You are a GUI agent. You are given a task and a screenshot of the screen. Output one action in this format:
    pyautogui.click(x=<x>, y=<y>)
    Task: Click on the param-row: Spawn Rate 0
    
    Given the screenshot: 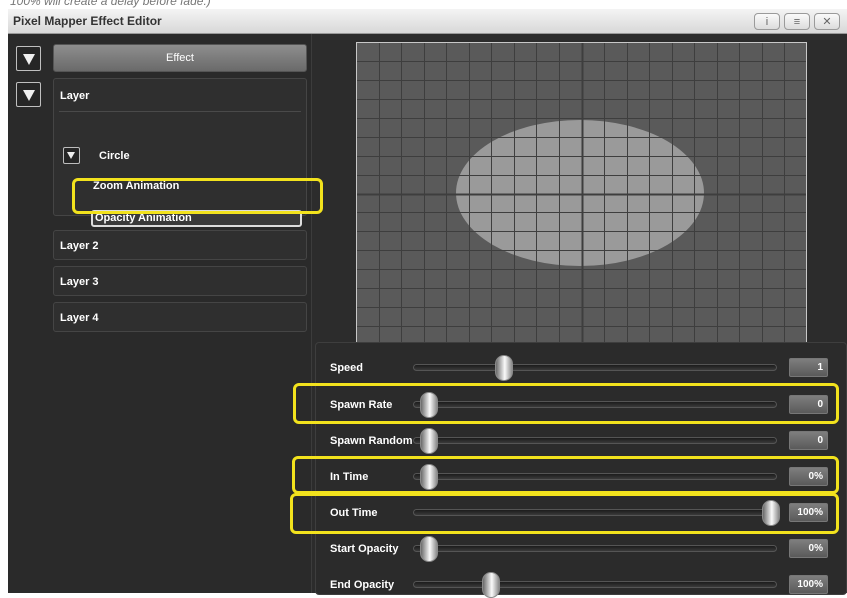 What is the action you would take?
    pyautogui.click(x=581, y=403)
    